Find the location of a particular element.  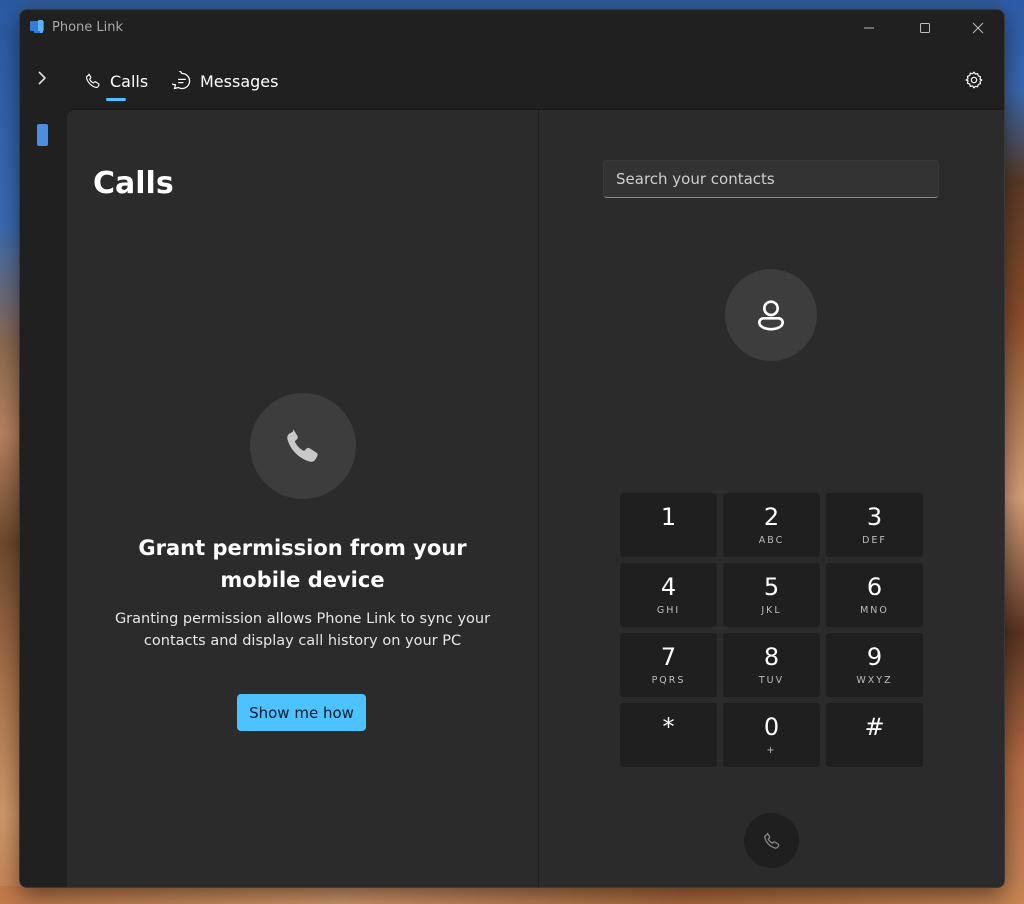

dial-key-hash: # is located at coordinates (874, 735).